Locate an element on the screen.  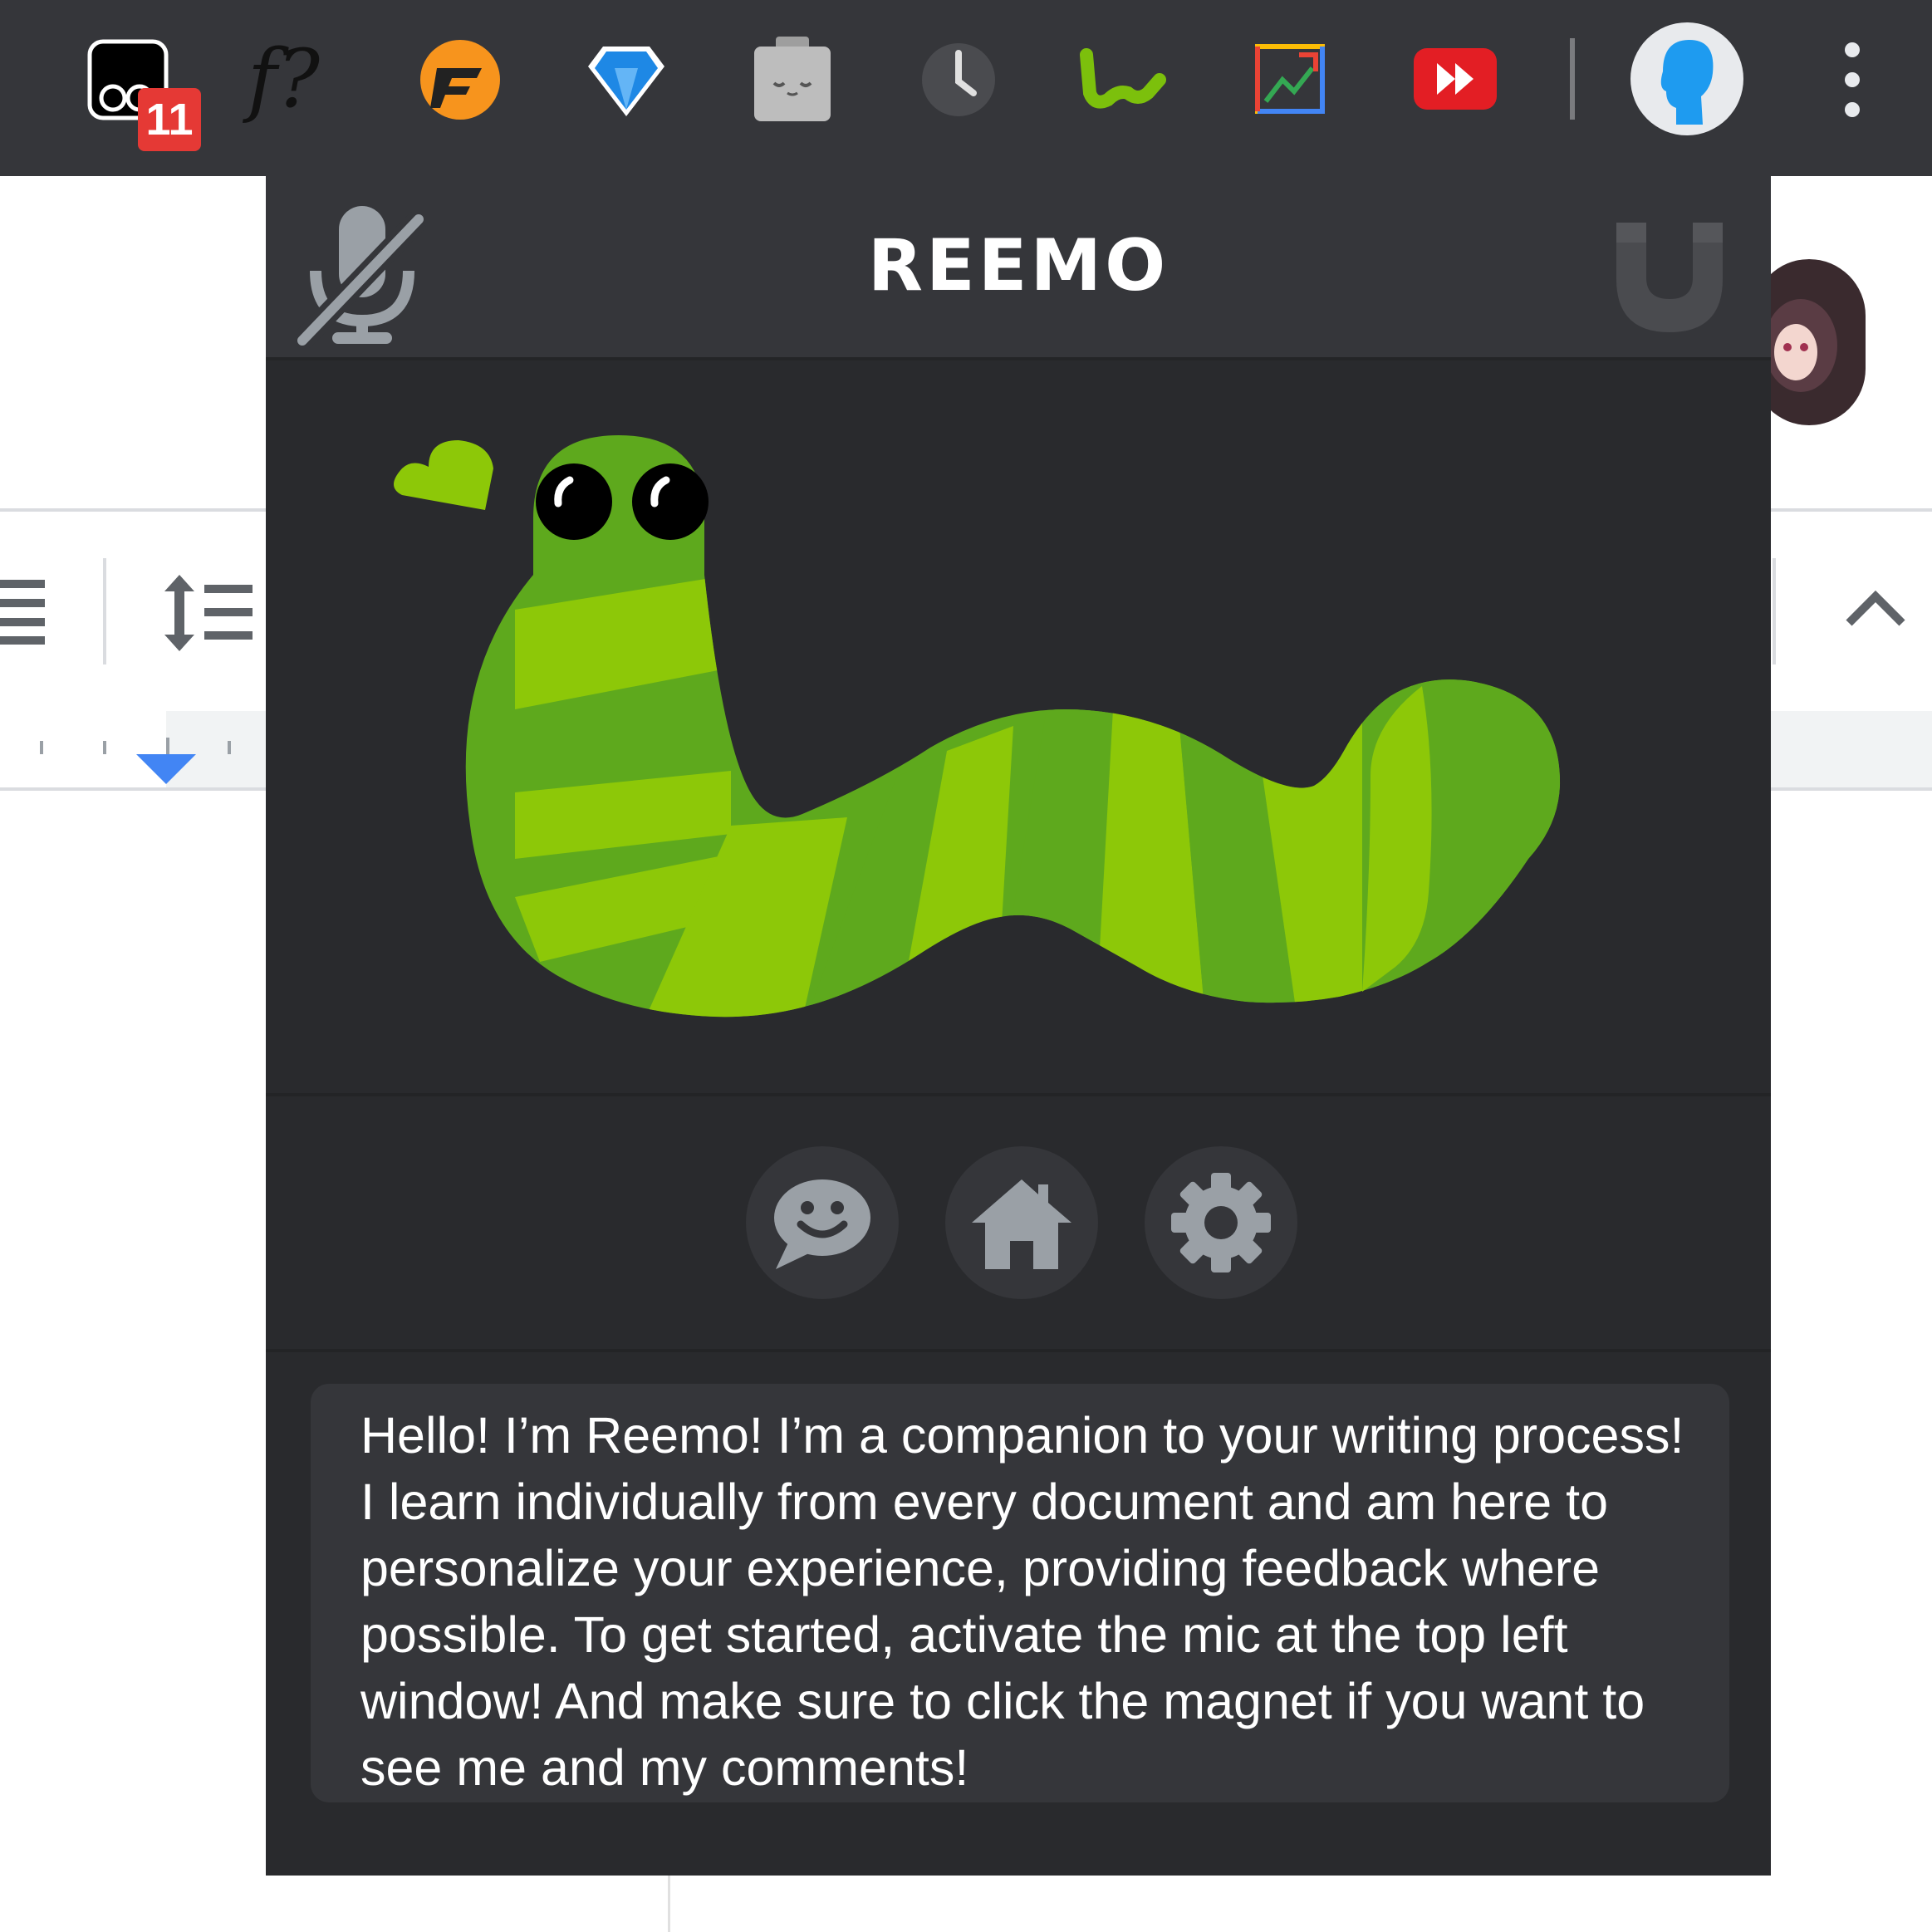
fast-forward-extension-icon is located at coordinates (1455, 79).